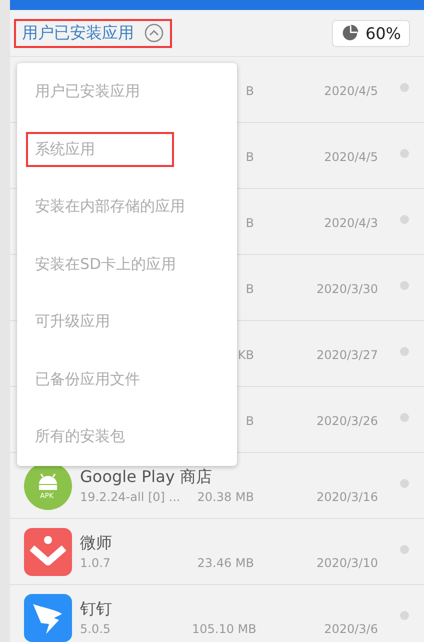 The width and height of the screenshot is (424, 642). Describe the element at coordinates (48, 552) in the screenshot. I see `v-logo-icon` at that location.